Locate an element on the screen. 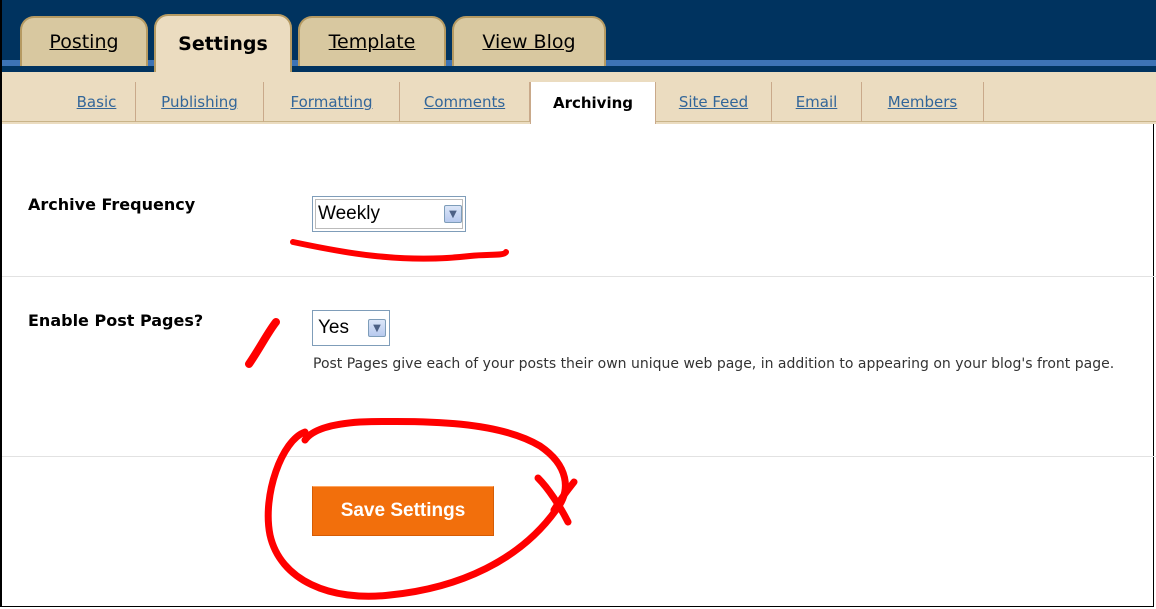 This screenshot has height=609, width=1156. tab-label: Posting is located at coordinates (84, 42).